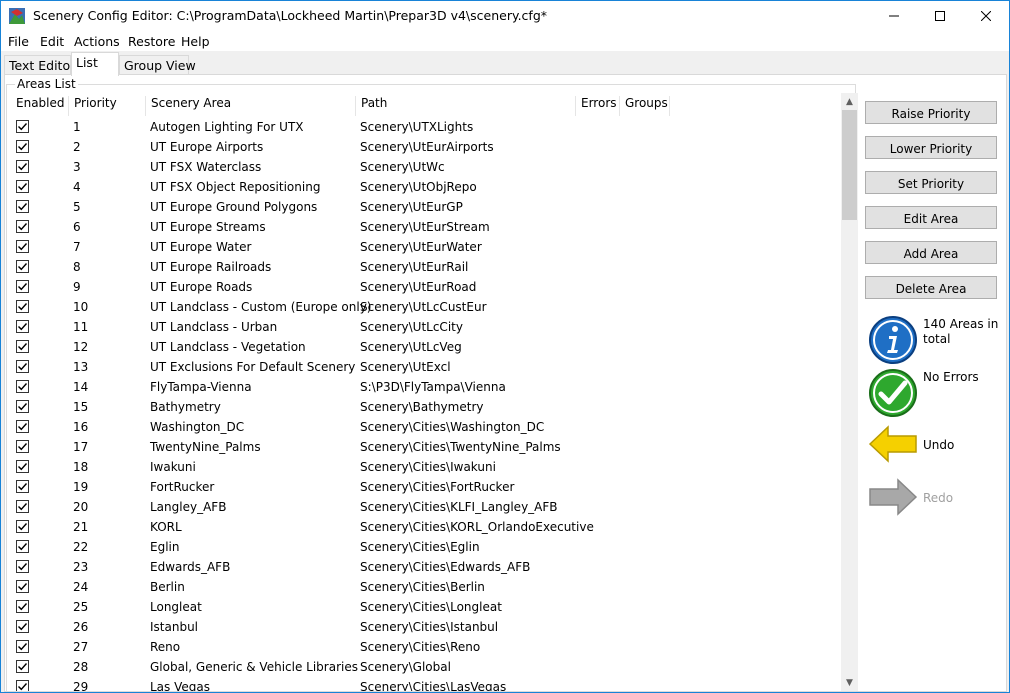 Image resolution: width=1010 pixels, height=693 pixels. Describe the element at coordinates (426, 247) in the screenshot. I see `table-row: 7 UT Europe Water Scenery\UtEurWater` at that location.